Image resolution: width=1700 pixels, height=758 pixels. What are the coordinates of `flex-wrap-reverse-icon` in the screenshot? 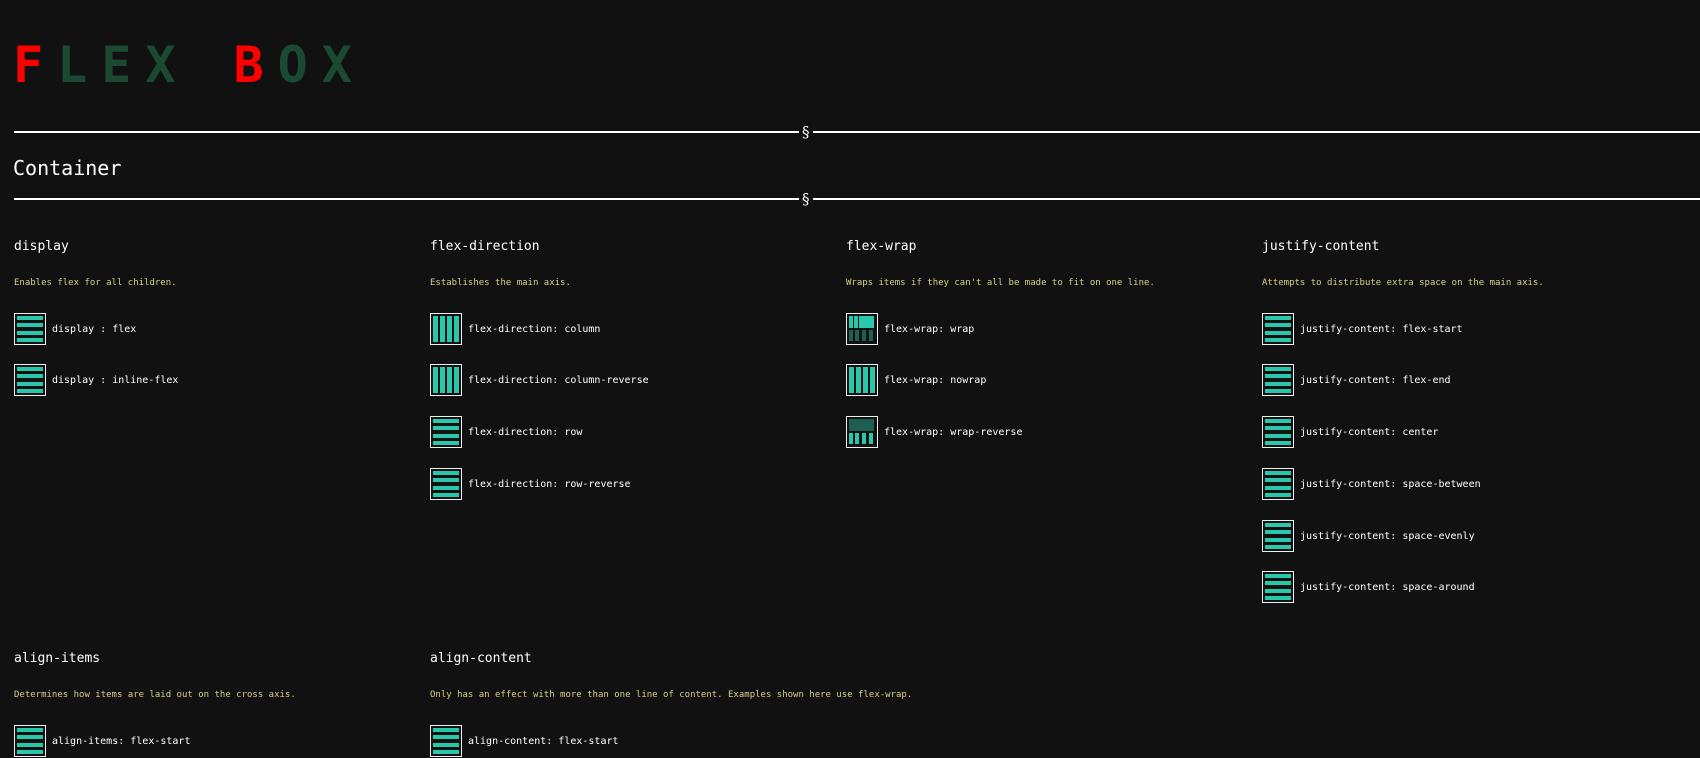 It's located at (862, 432).